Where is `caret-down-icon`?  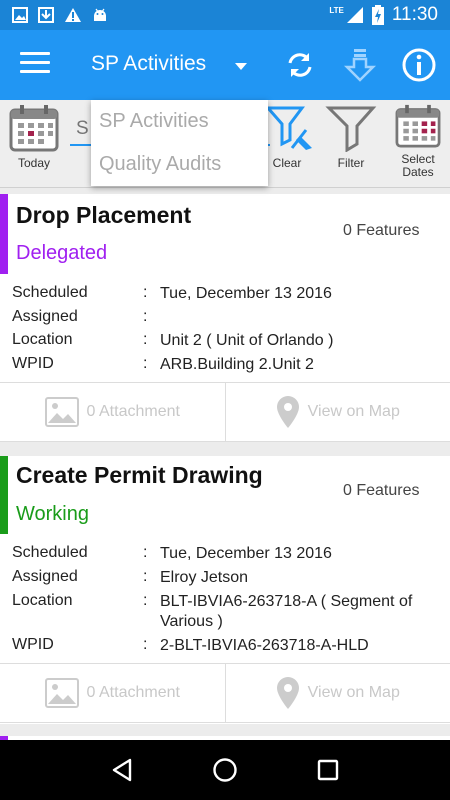
caret-down-icon is located at coordinates (241, 66).